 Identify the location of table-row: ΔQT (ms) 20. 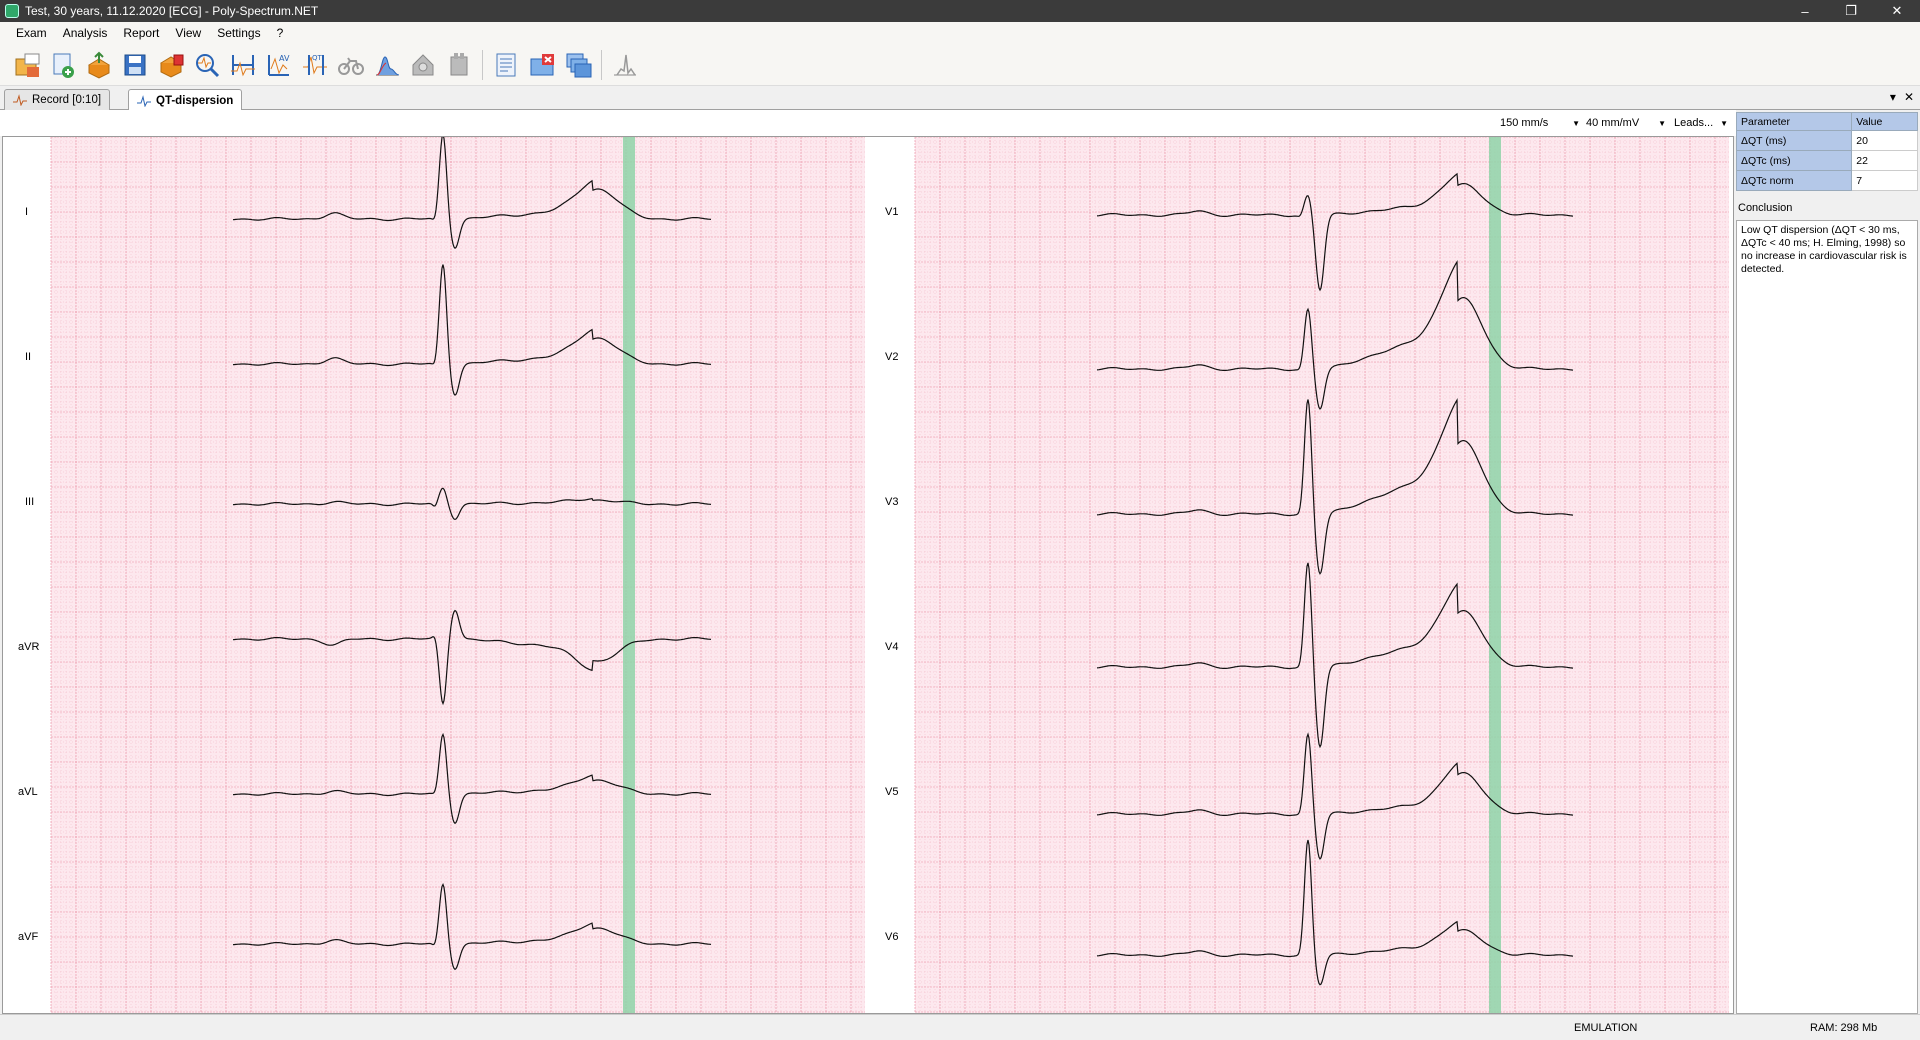
(1826, 140).